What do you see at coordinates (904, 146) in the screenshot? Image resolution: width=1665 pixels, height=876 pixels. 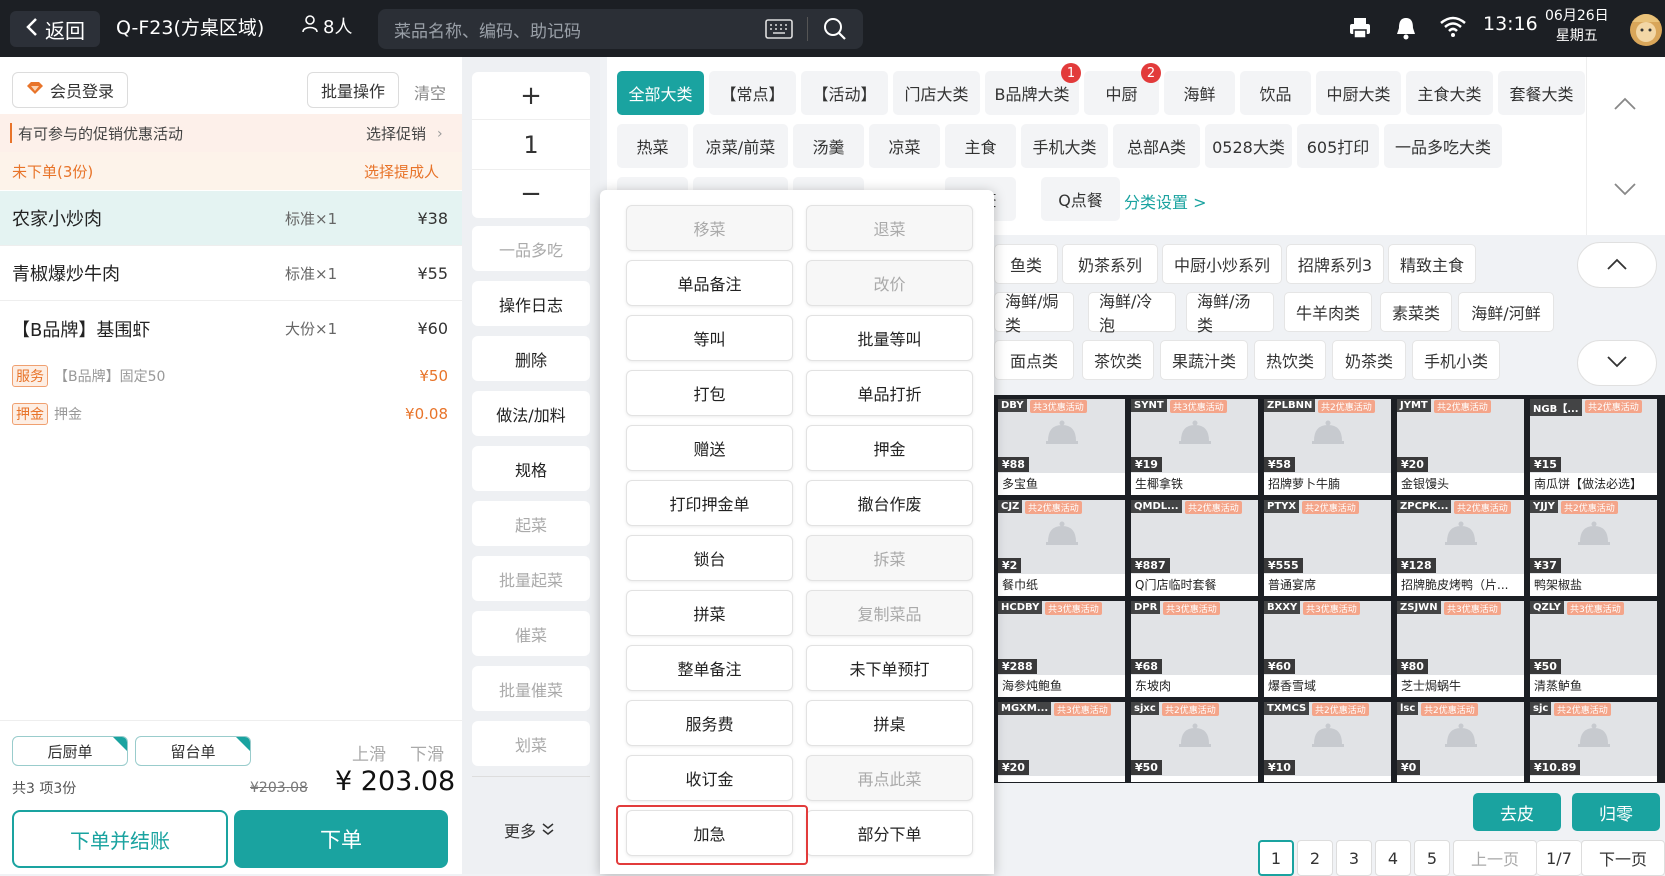 I see `category-cold-dish: 凉菜` at bounding box center [904, 146].